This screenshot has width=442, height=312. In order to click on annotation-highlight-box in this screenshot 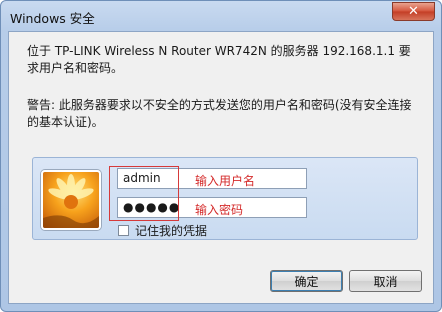, I will do `click(144, 193)`.